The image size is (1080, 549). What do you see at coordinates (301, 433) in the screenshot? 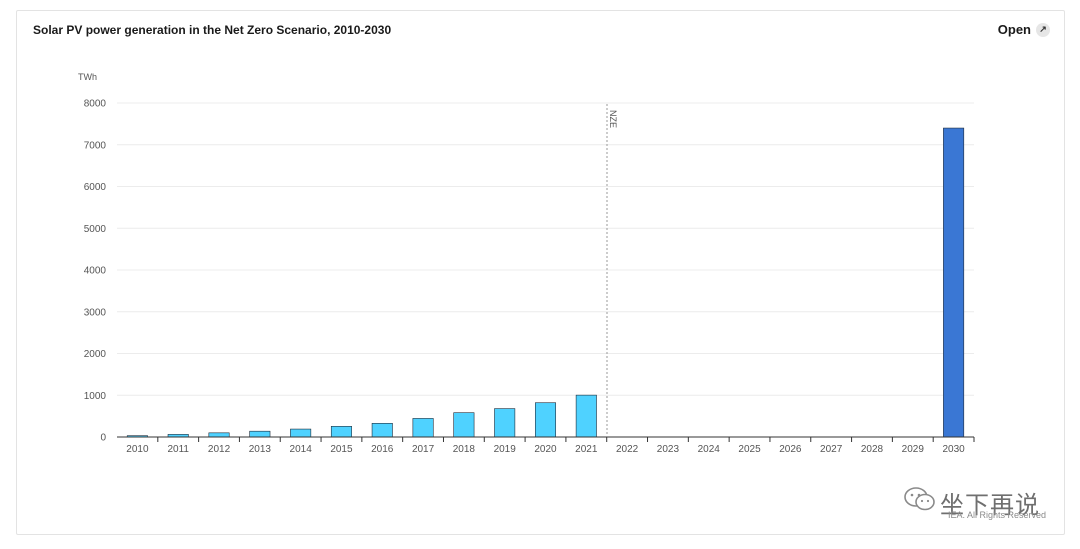
I see `bar-2014` at bounding box center [301, 433].